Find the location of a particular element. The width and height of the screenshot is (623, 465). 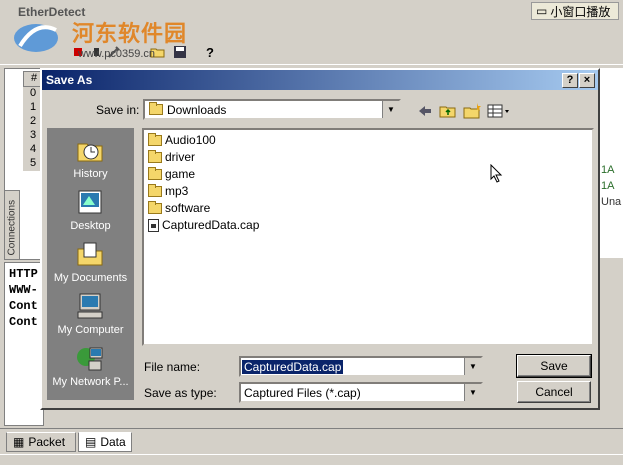

connections-side-tab: Connections is located at coordinates (12, 225).